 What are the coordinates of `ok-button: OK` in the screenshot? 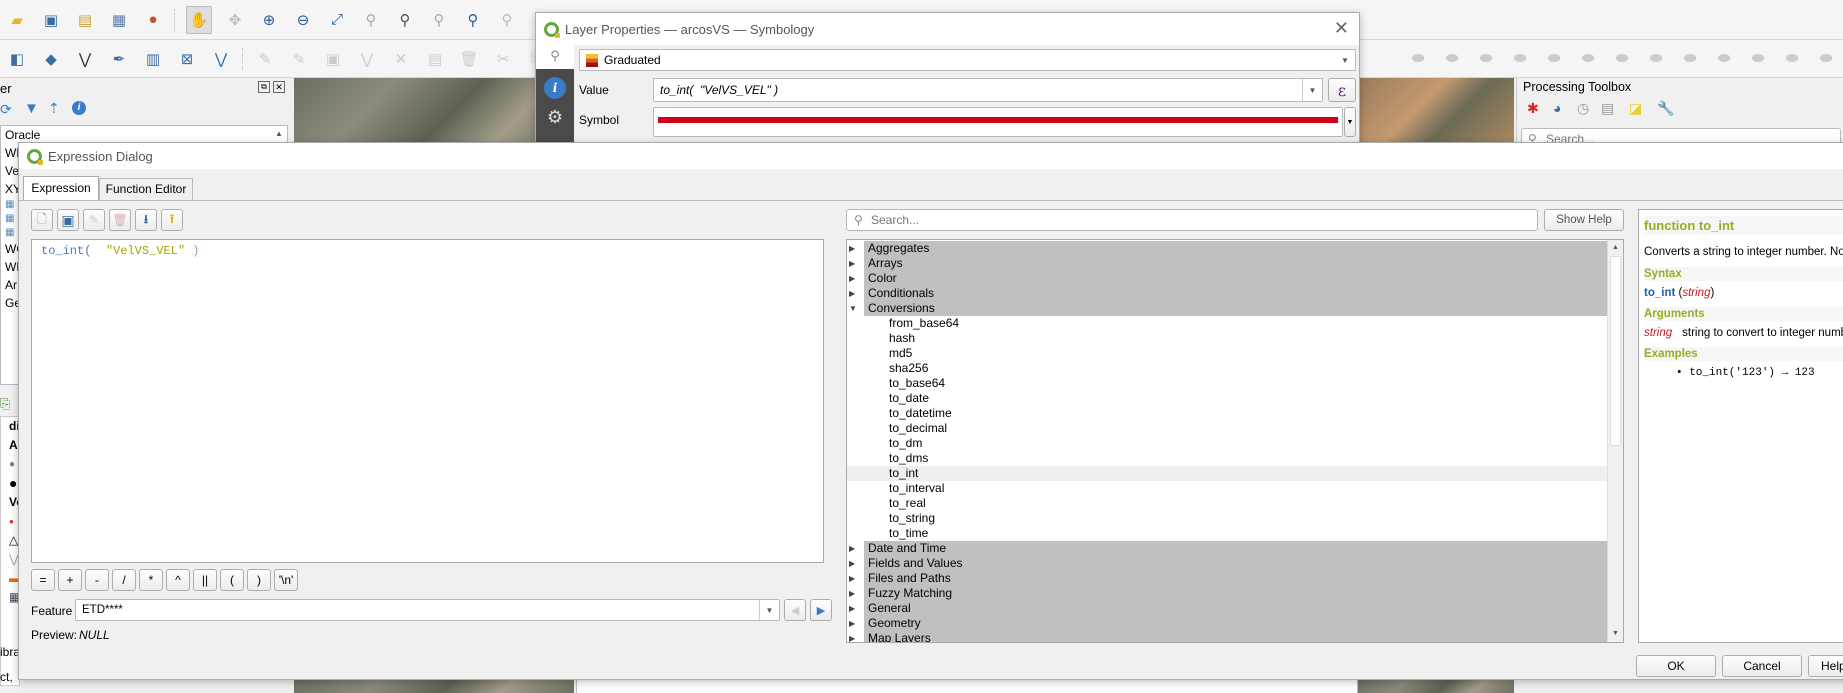 It's located at (1676, 666).